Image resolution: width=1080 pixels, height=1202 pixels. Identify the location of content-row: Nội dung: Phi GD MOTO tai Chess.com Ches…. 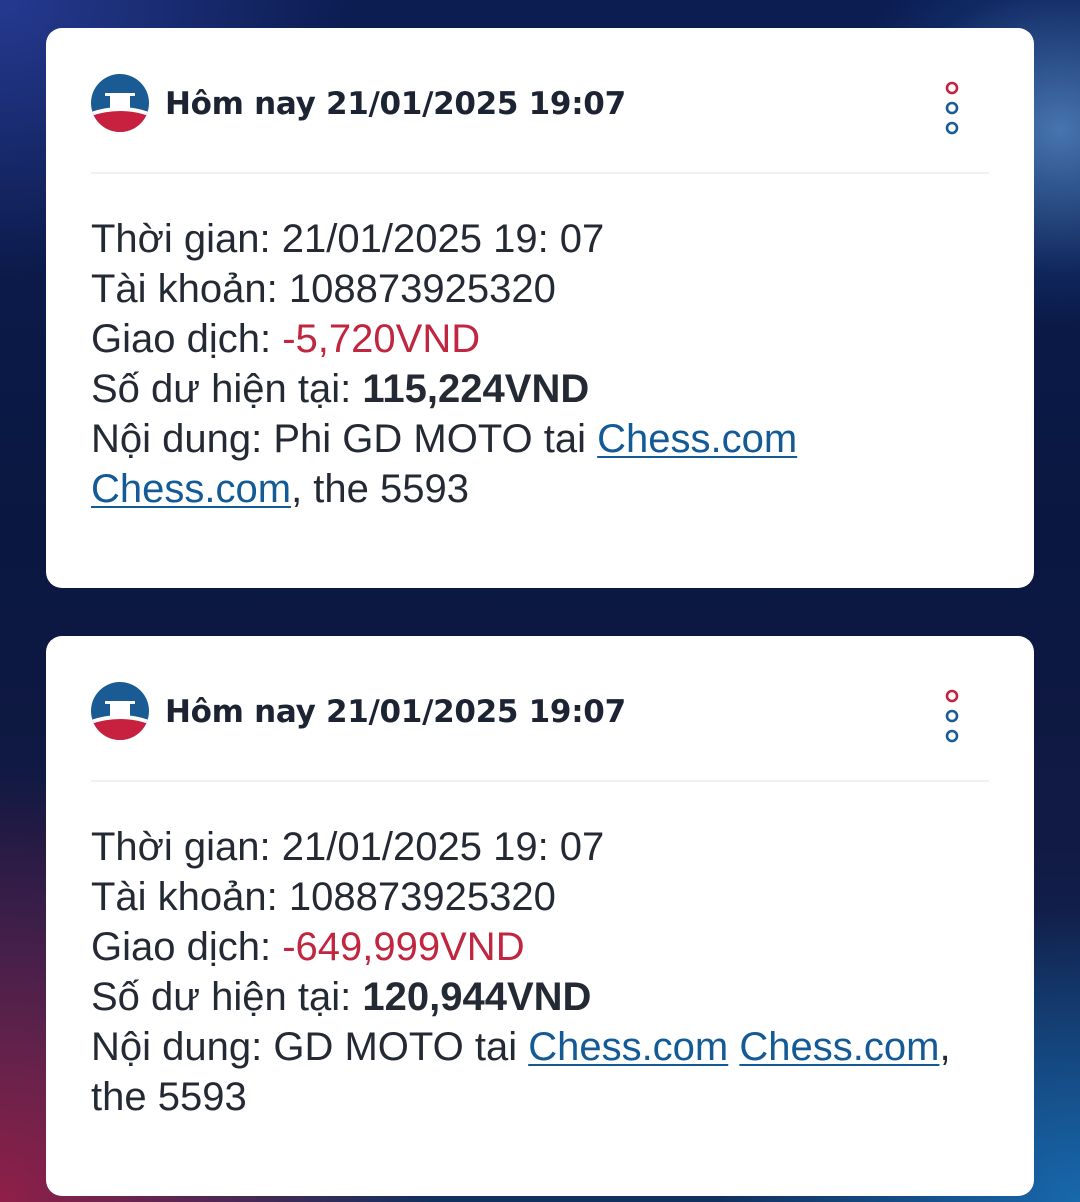
(540, 464).